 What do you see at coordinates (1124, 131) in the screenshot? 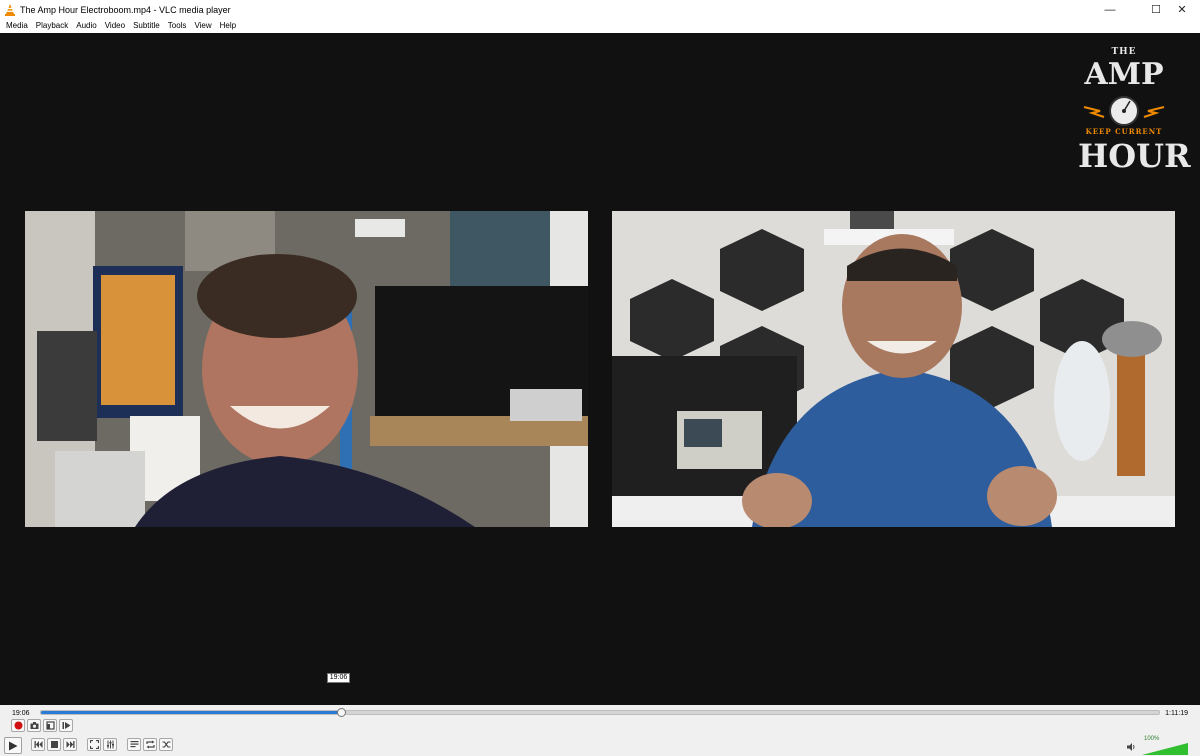
I see `logo-tagline: KEEP CURRENT` at bounding box center [1124, 131].